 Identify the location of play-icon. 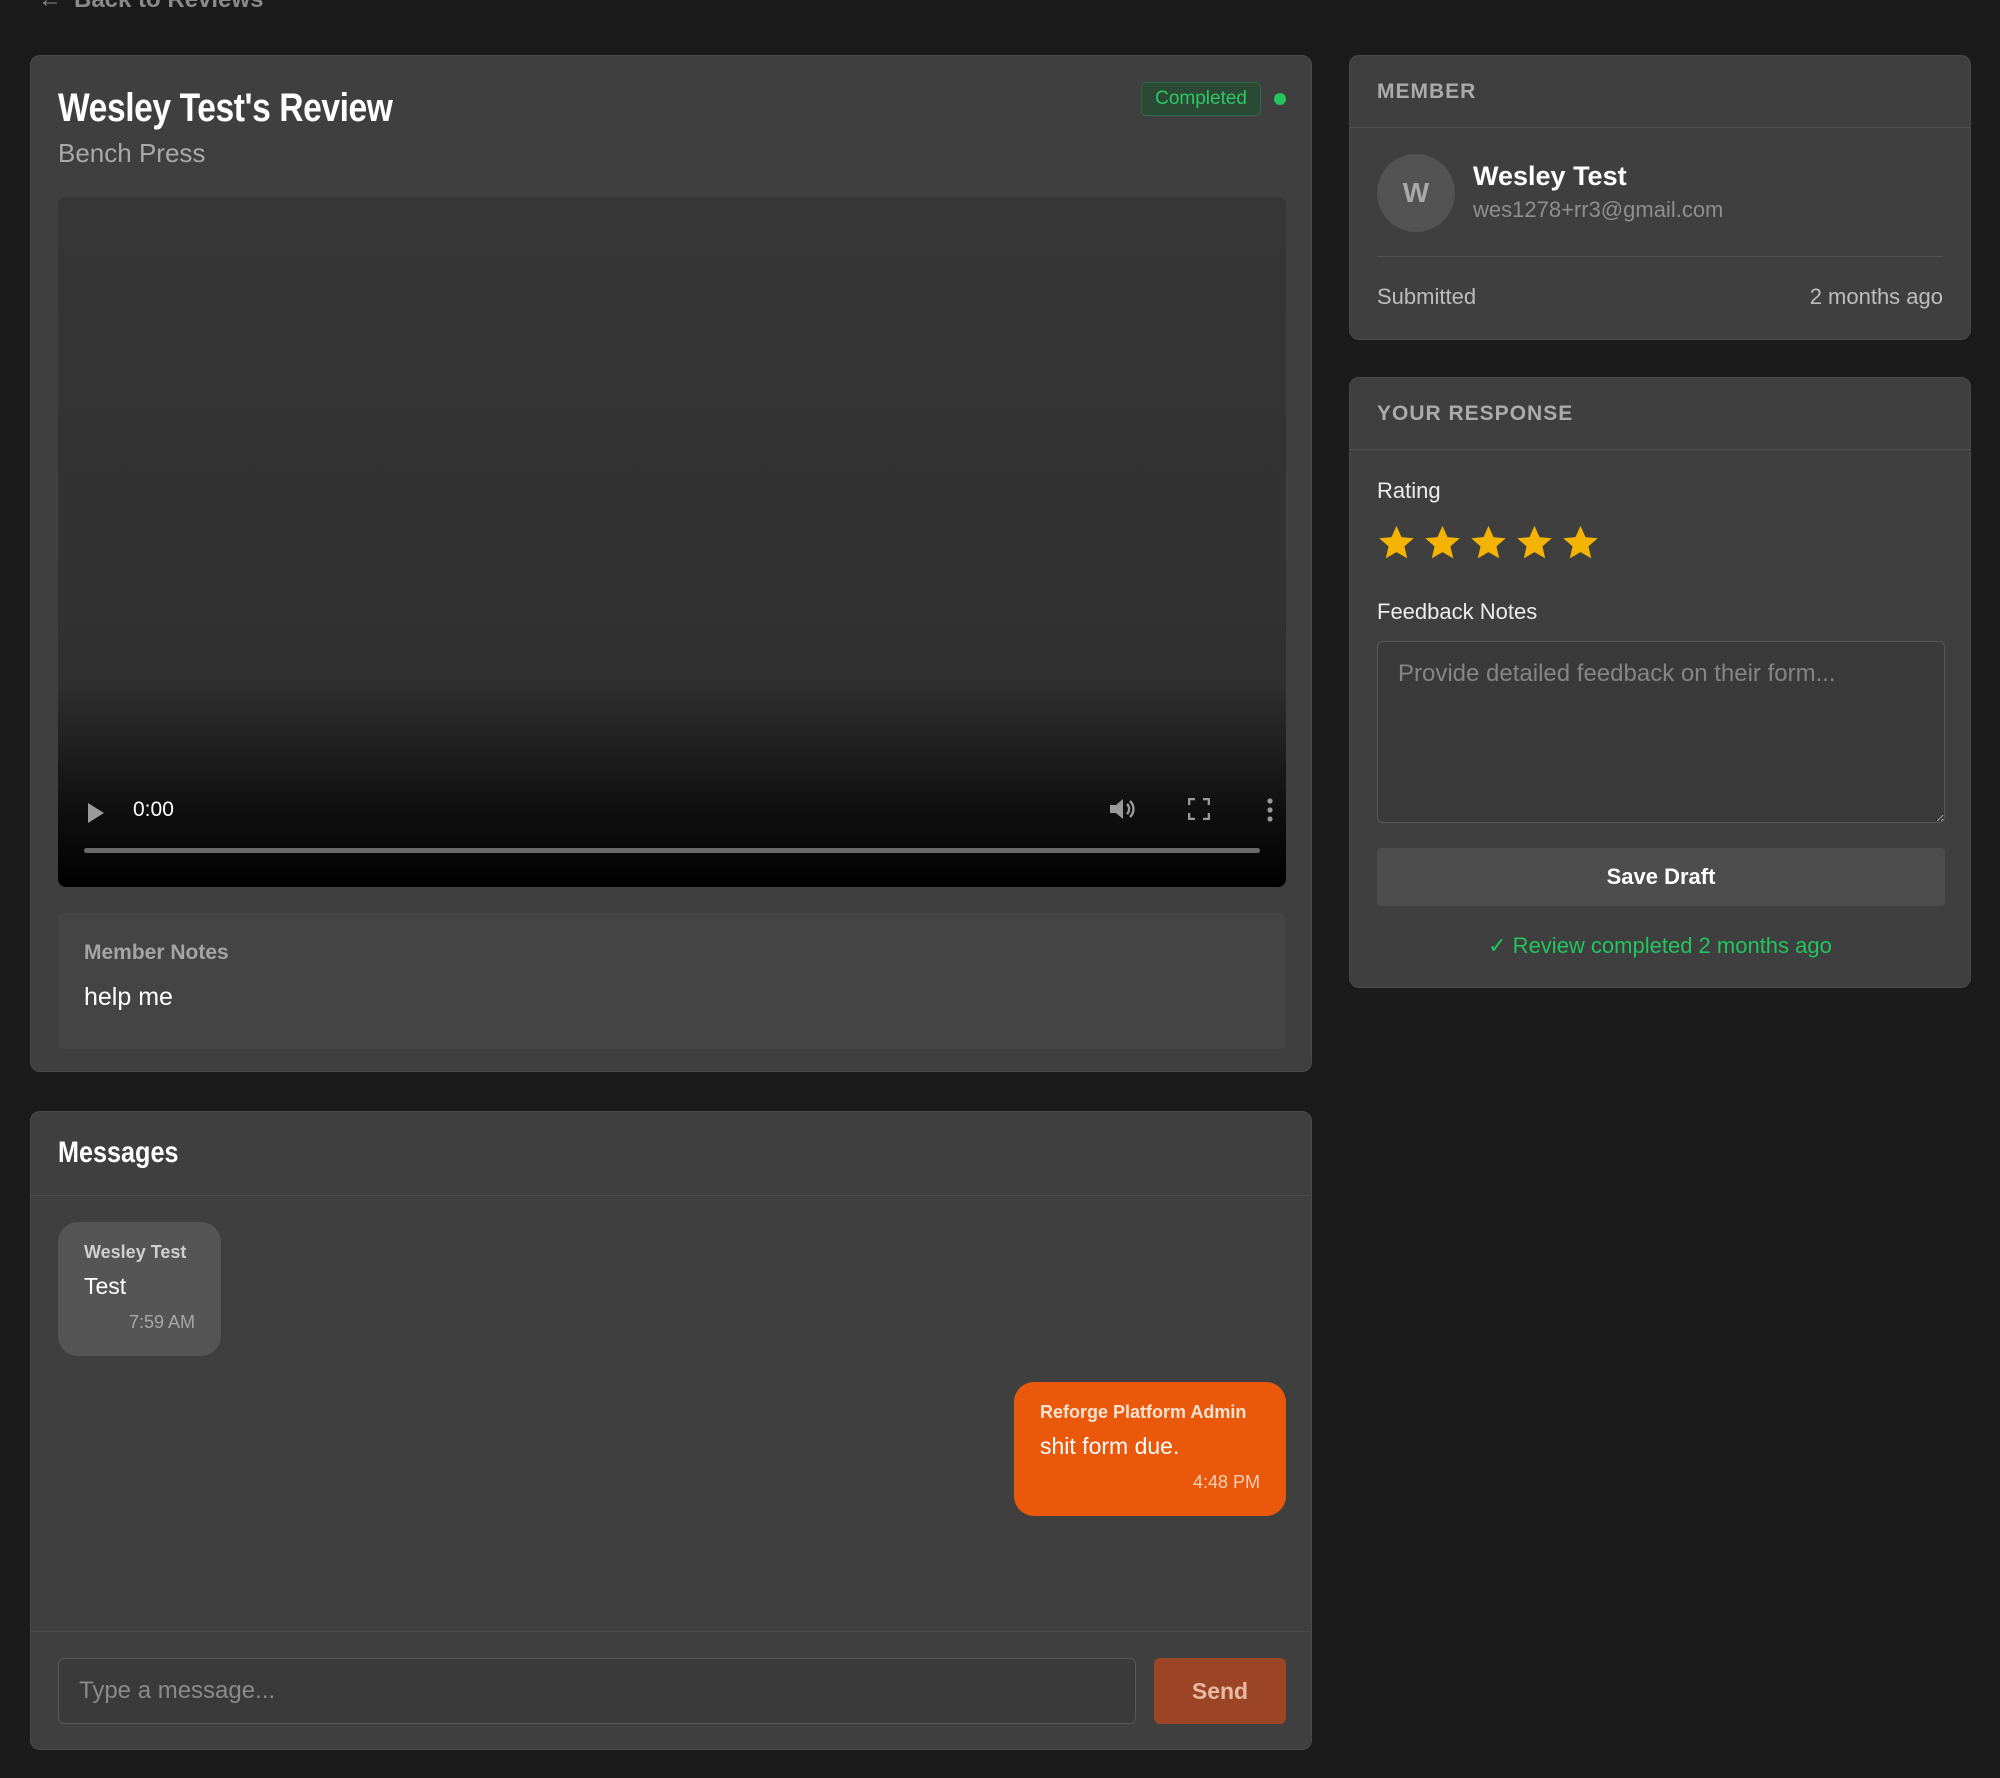
(96, 813).